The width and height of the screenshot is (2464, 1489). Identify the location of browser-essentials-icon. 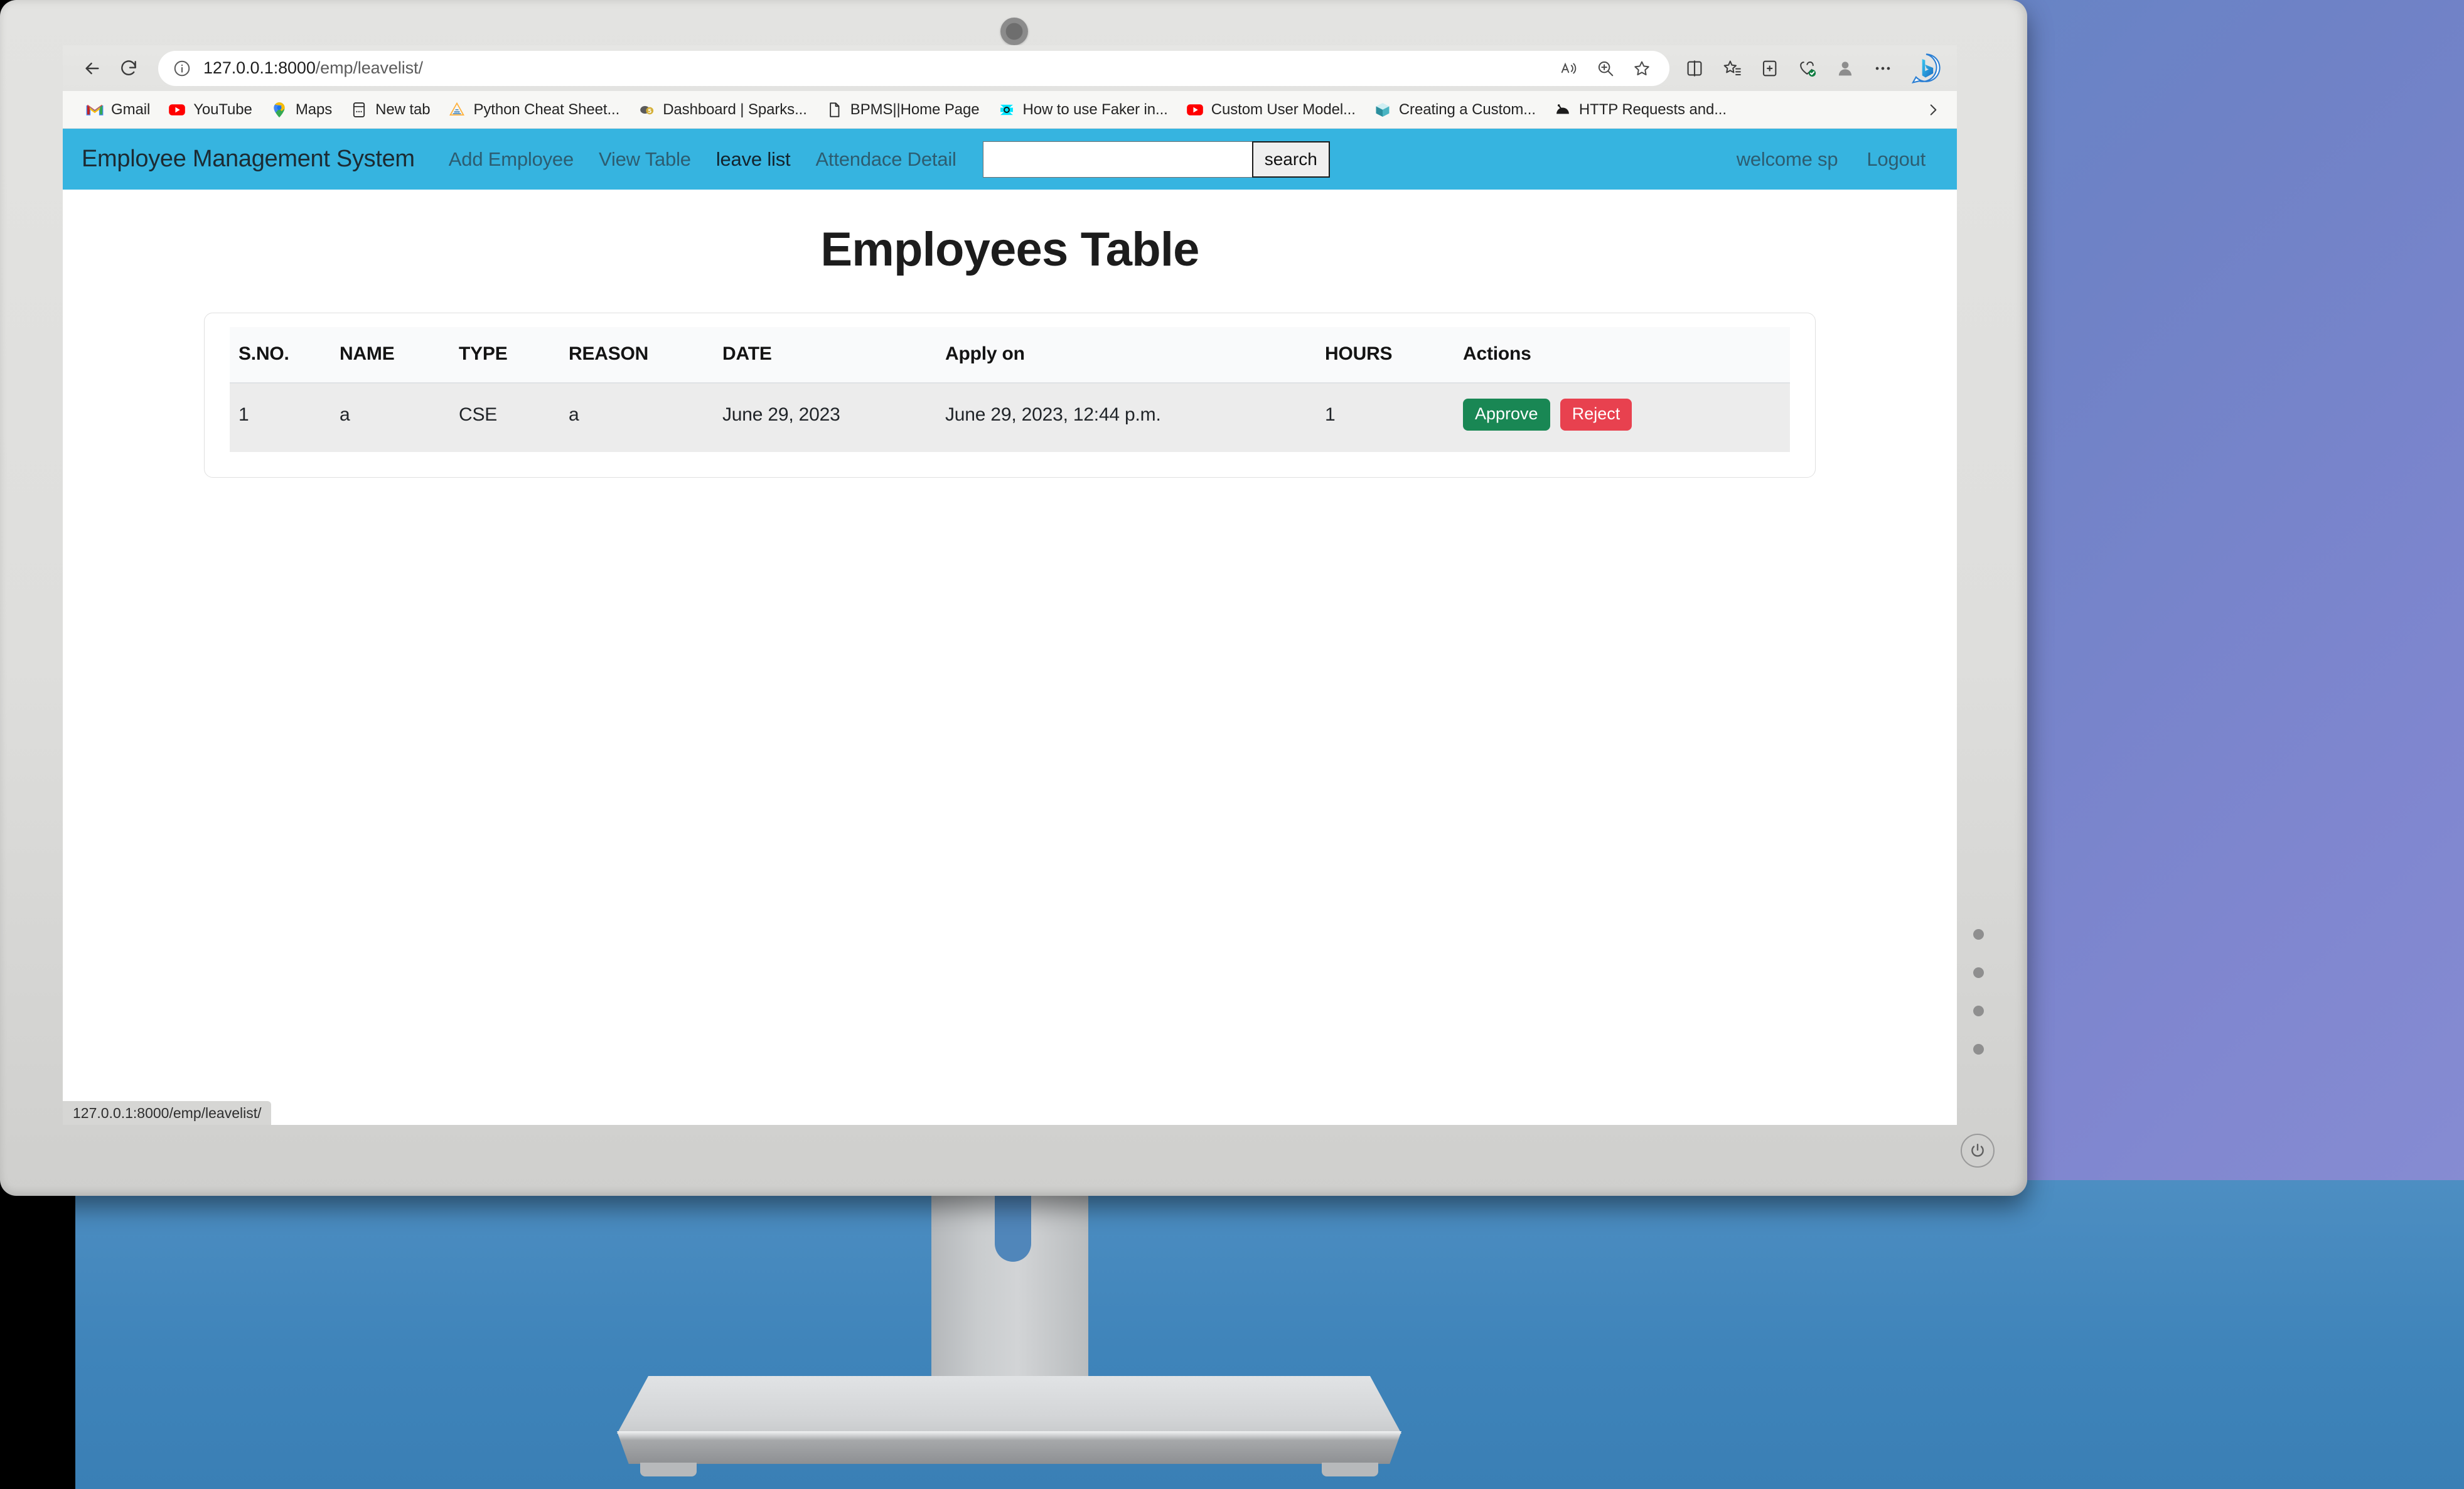
(1807, 68).